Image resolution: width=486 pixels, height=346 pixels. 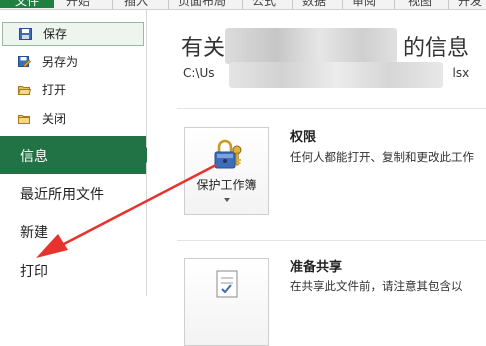 I want to click on nav-tab-print: 打印, so click(x=73, y=270).